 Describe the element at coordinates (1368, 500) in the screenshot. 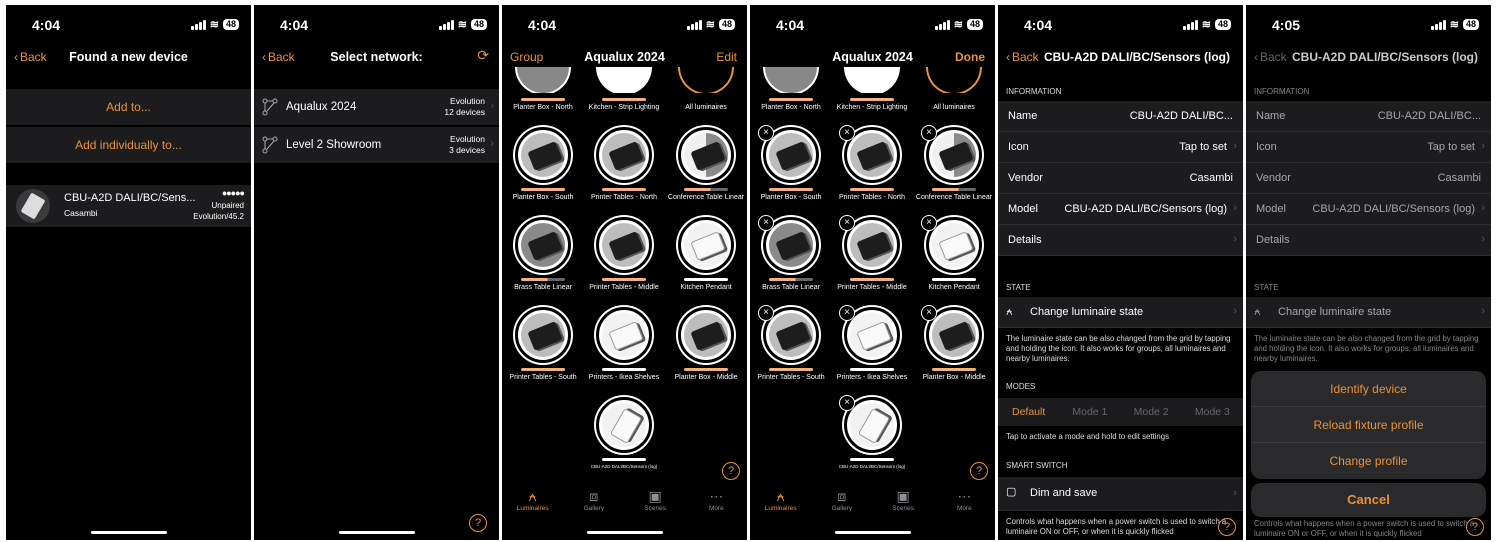

I see `cancel-button: Cancel` at that location.